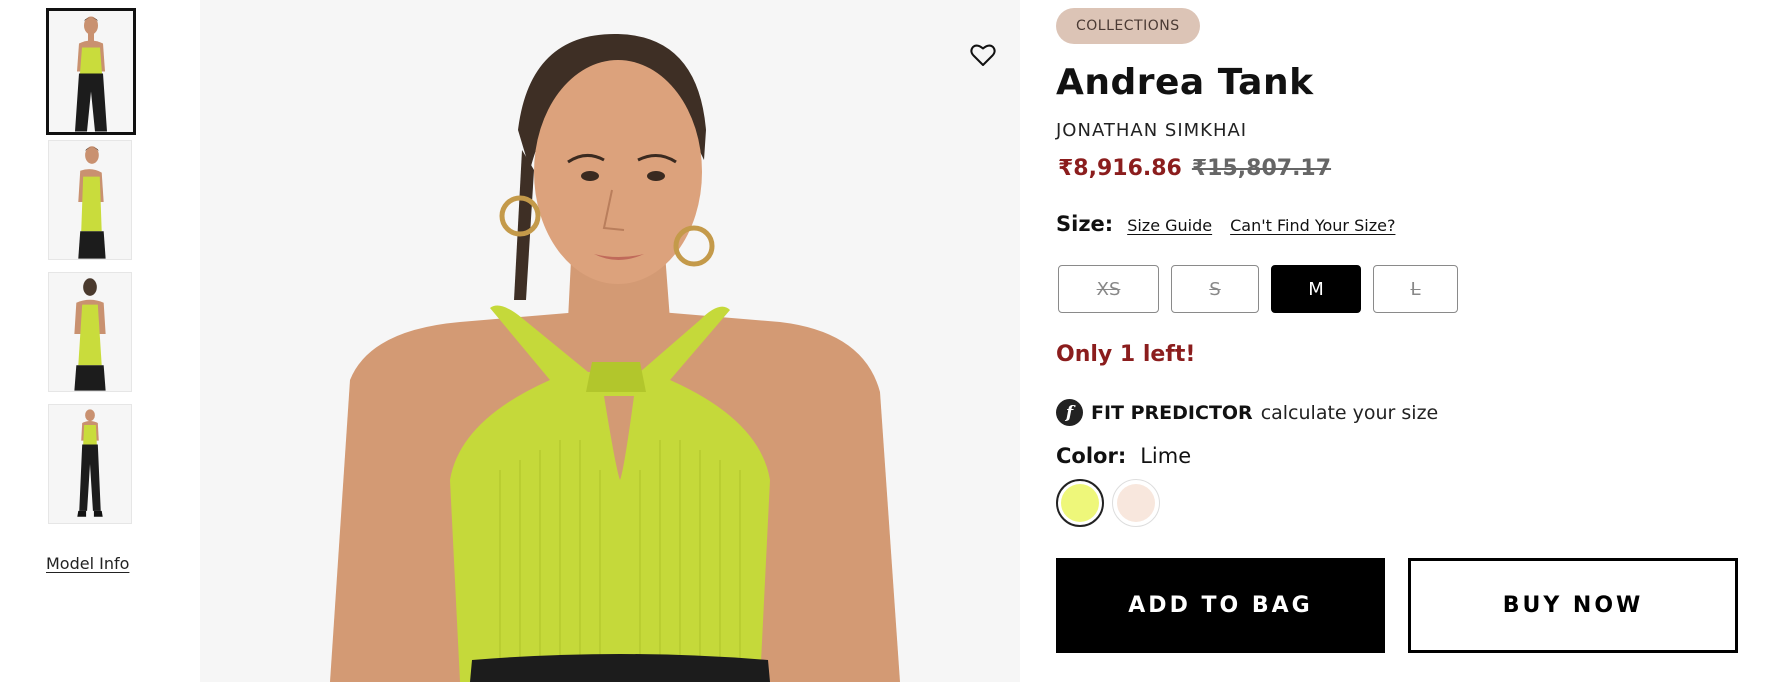 This screenshot has height=682, width=1768. What do you see at coordinates (1312, 225) in the screenshot?
I see `cant-find-size-link: Can't Find Your Size?` at bounding box center [1312, 225].